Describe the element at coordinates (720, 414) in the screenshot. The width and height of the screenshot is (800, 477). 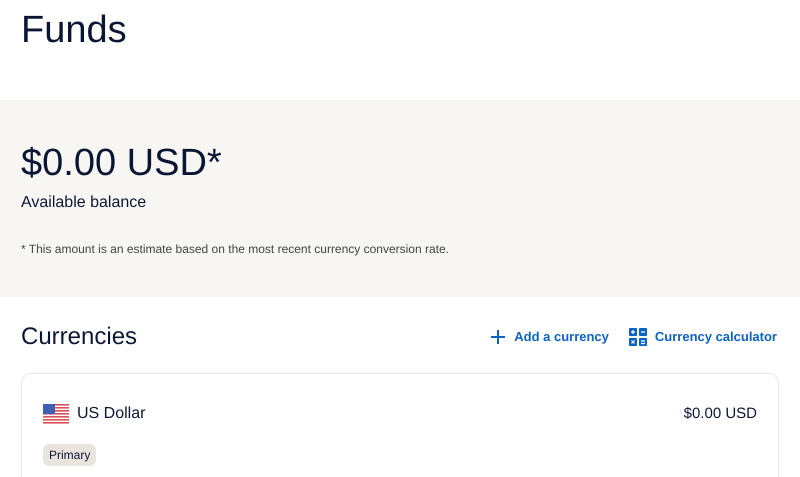
I see `currency-amount: $0.00 USD` at that location.